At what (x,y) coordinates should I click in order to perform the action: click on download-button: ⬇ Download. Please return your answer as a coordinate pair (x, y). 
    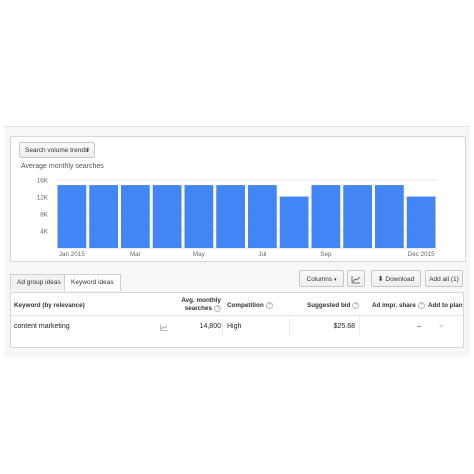
    Looking at the image, I should click on (396, 278).